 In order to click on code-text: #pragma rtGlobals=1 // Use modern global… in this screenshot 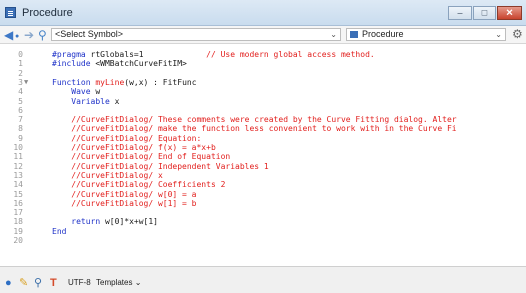, I will do `click(213, 54)`.